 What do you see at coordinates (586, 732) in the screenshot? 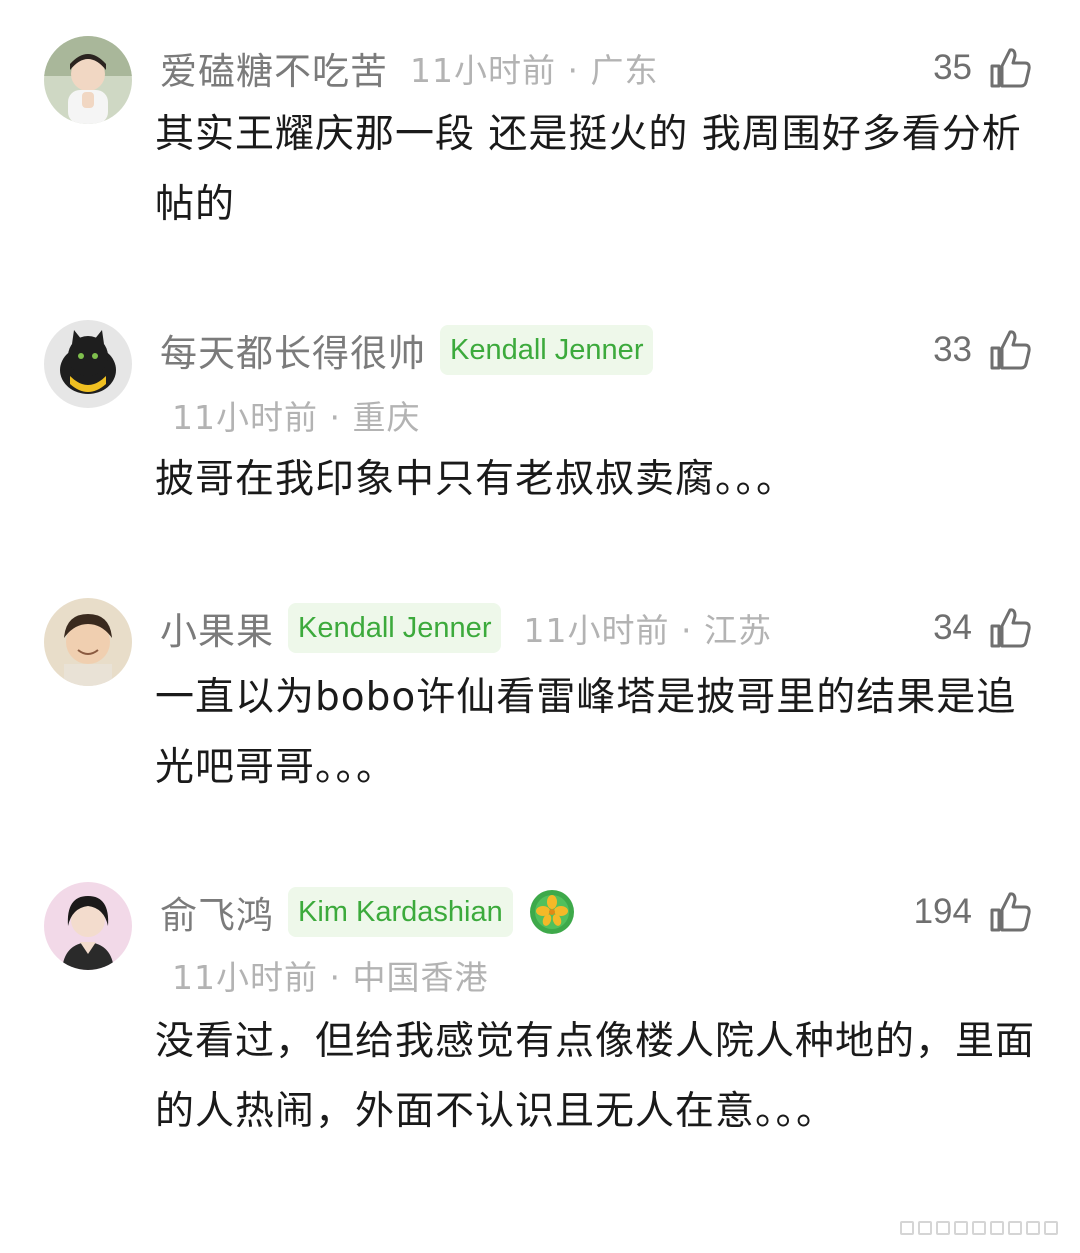
I see `comment-text: 一直以为bobo许仙看雷峰塔是披哥里的结果是追光吧哥哥。。。` at bounding box center [586, 732].